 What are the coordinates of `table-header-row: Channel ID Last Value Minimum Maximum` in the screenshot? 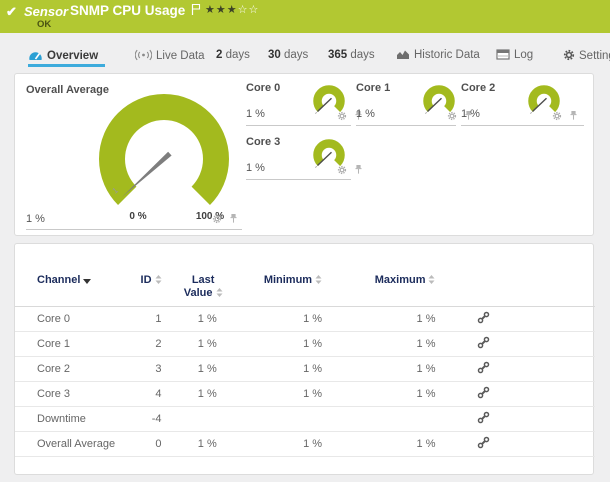 It's located at (305, 275).